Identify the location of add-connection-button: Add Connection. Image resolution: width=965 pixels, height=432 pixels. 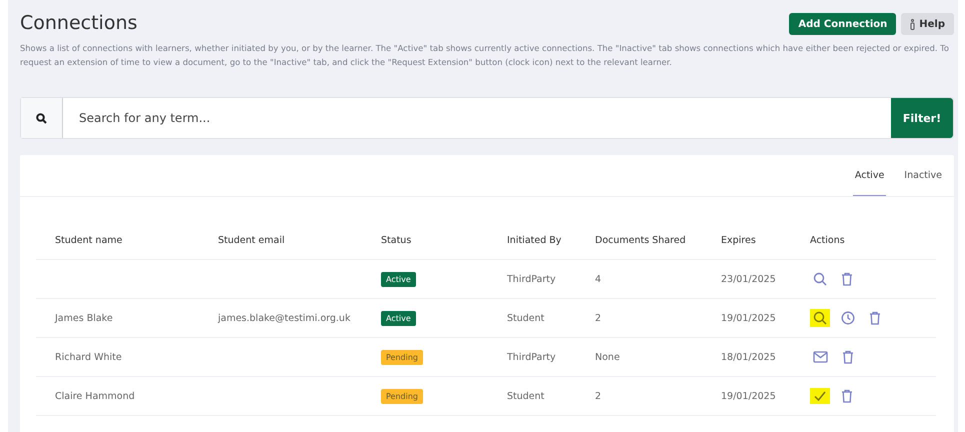
(842, 24).